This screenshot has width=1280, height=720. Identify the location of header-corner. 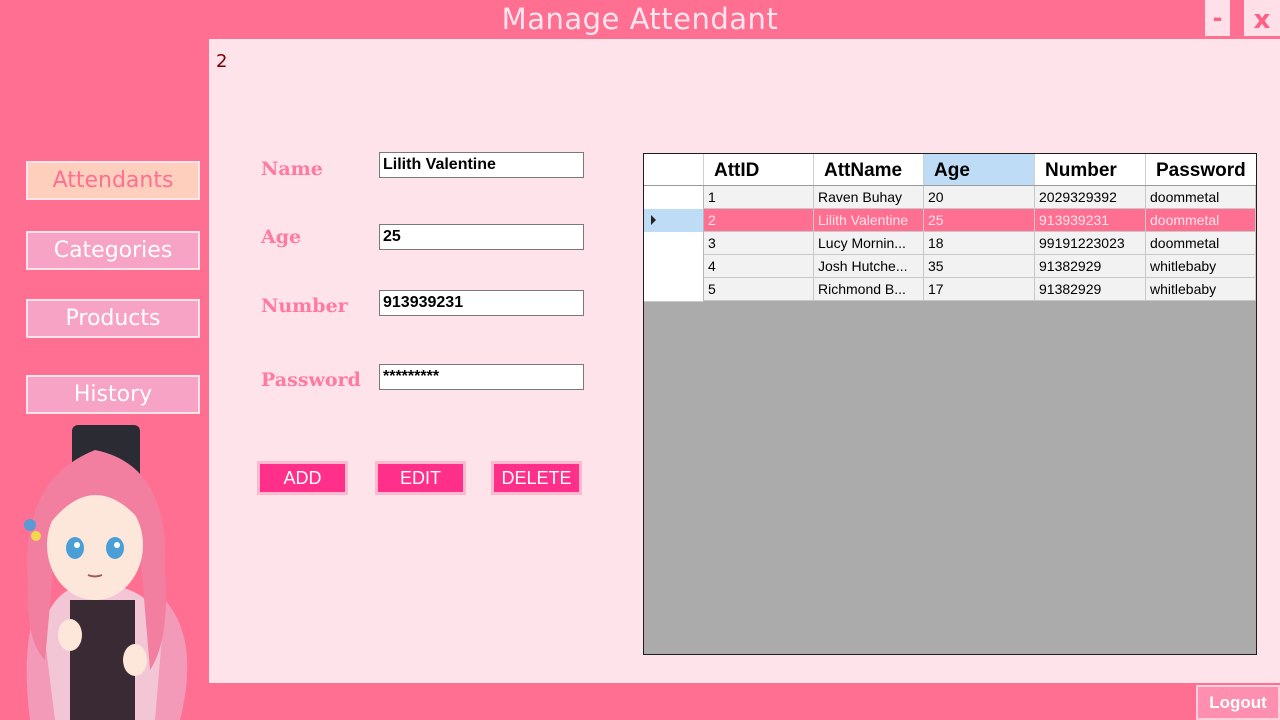
(674, 169).